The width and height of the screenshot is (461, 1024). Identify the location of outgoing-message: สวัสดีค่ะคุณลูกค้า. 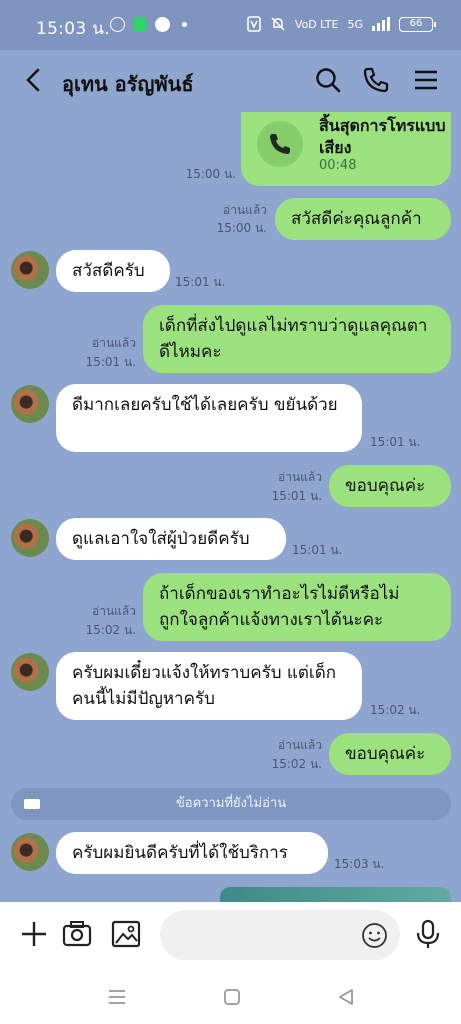
(363, 219).